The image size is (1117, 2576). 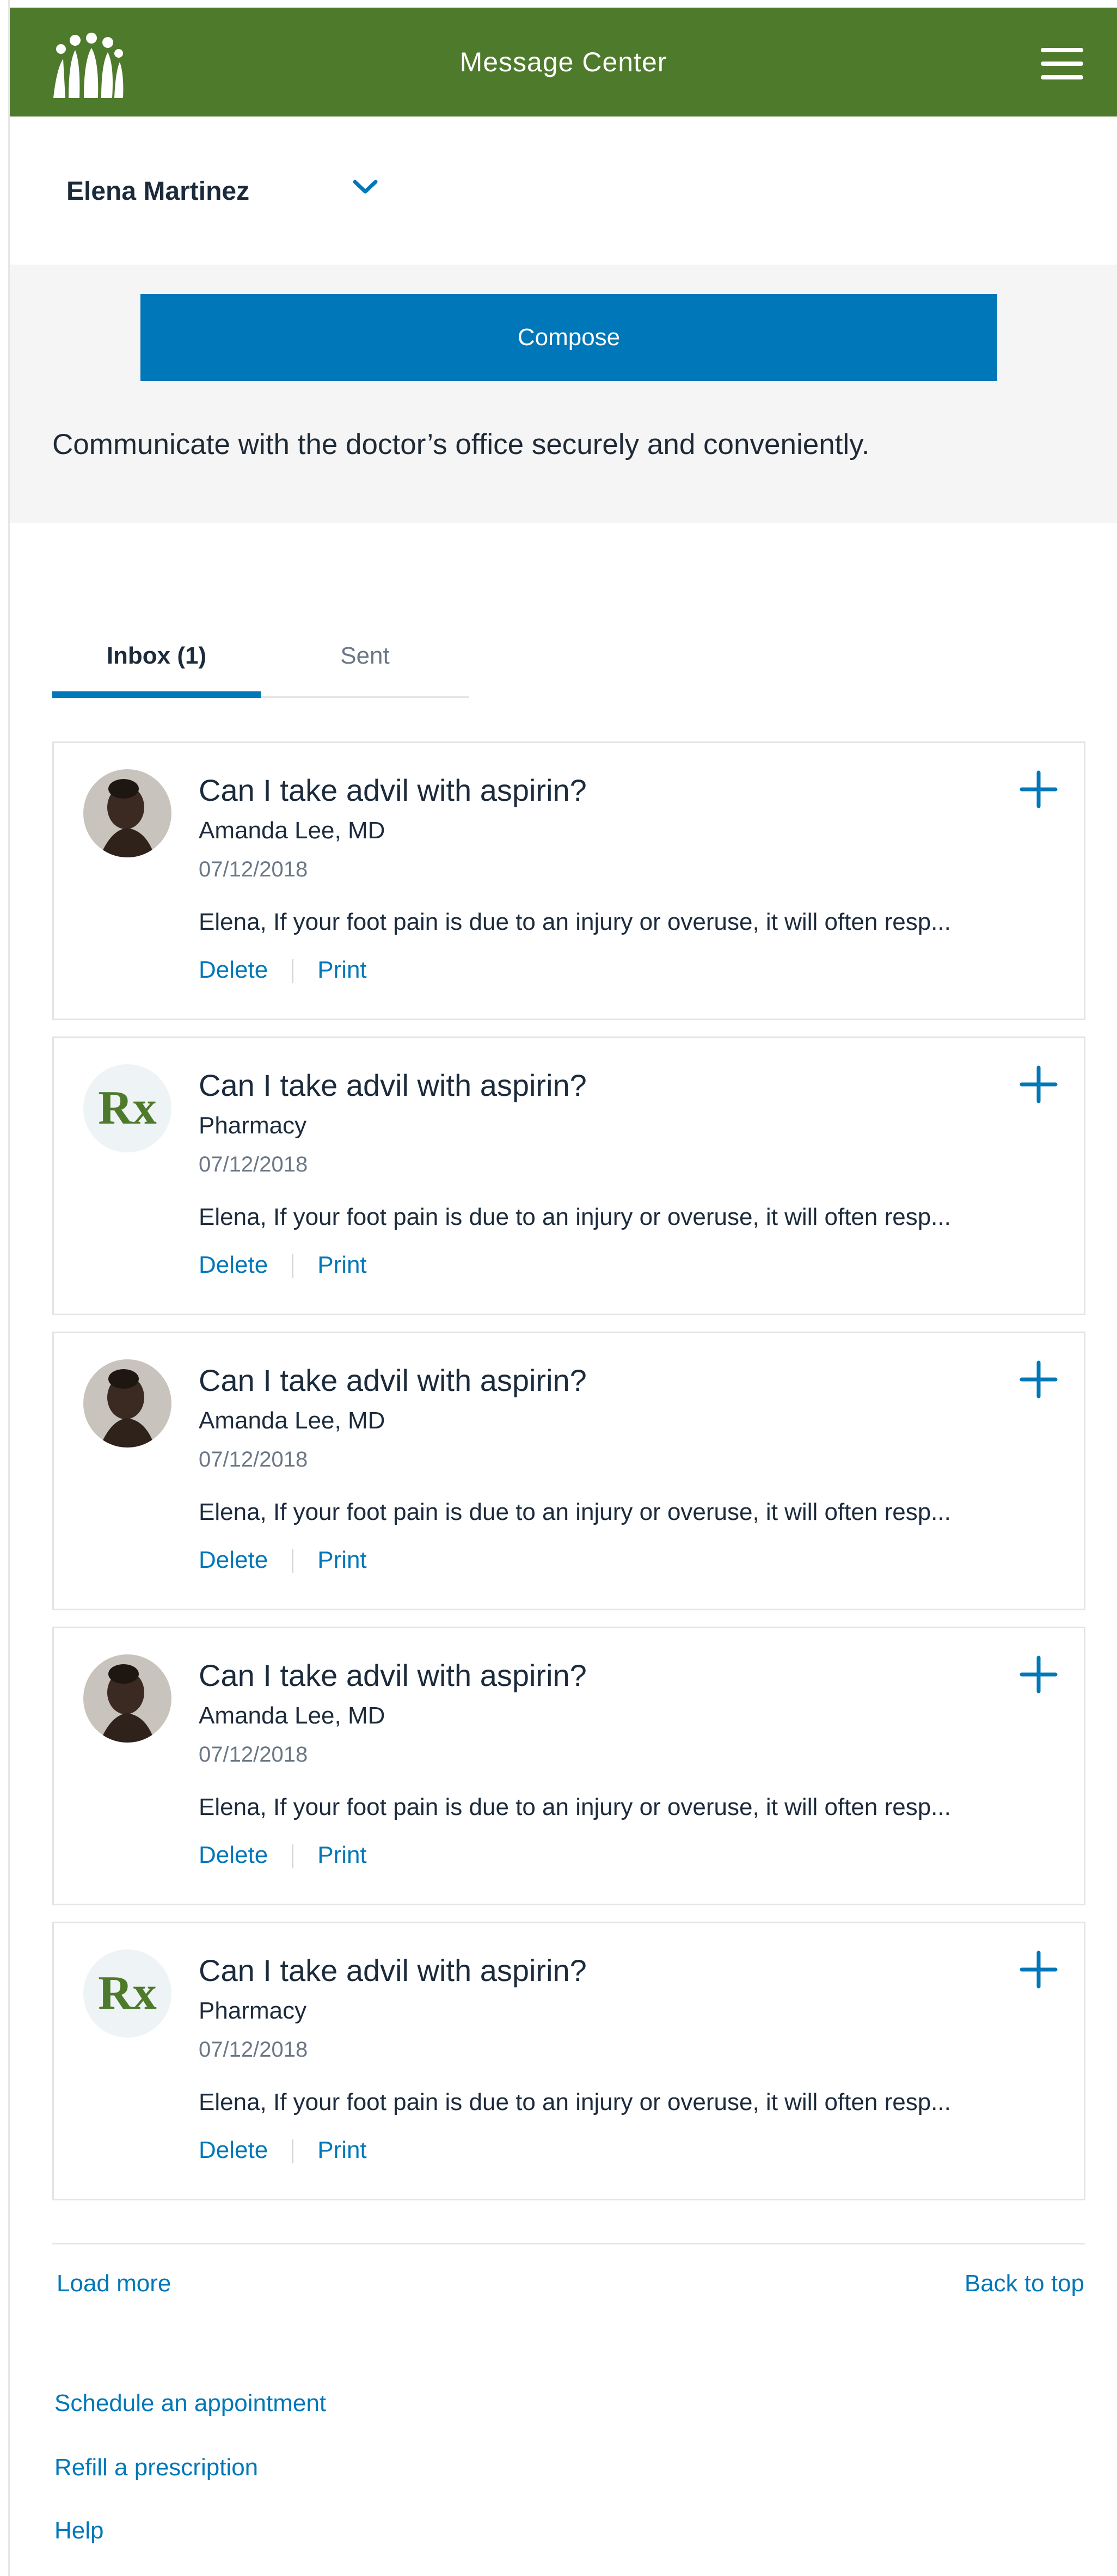 What do you see at coordinates (569, 2243) in the screenshot?
I see `section-divider` at bounding box center [569, 2243].